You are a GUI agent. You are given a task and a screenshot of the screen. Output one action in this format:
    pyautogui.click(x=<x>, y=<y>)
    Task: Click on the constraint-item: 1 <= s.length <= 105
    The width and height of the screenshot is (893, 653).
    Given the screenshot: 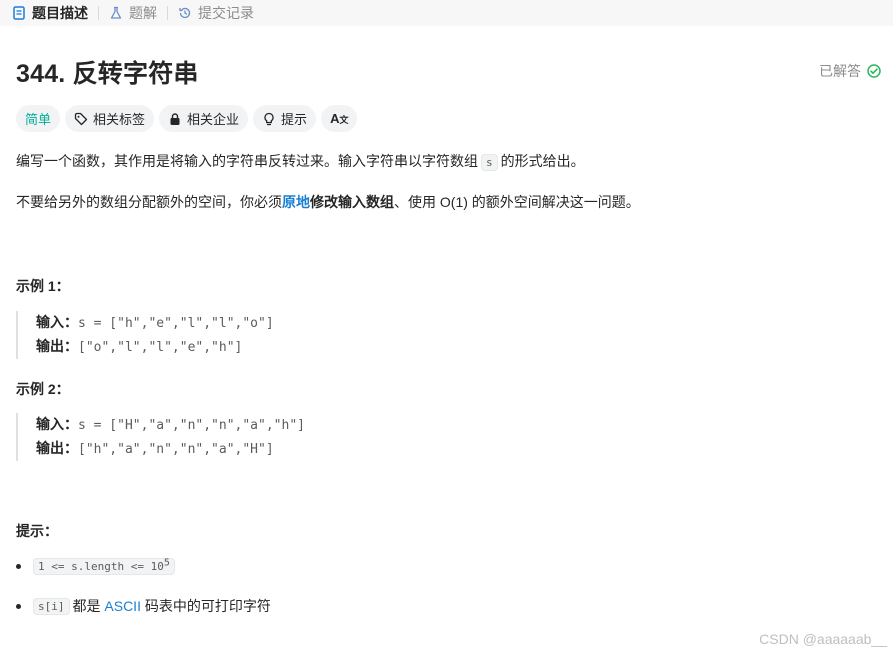 What is the action you would take?
    pyautogui.click(x=97, y=566)
    